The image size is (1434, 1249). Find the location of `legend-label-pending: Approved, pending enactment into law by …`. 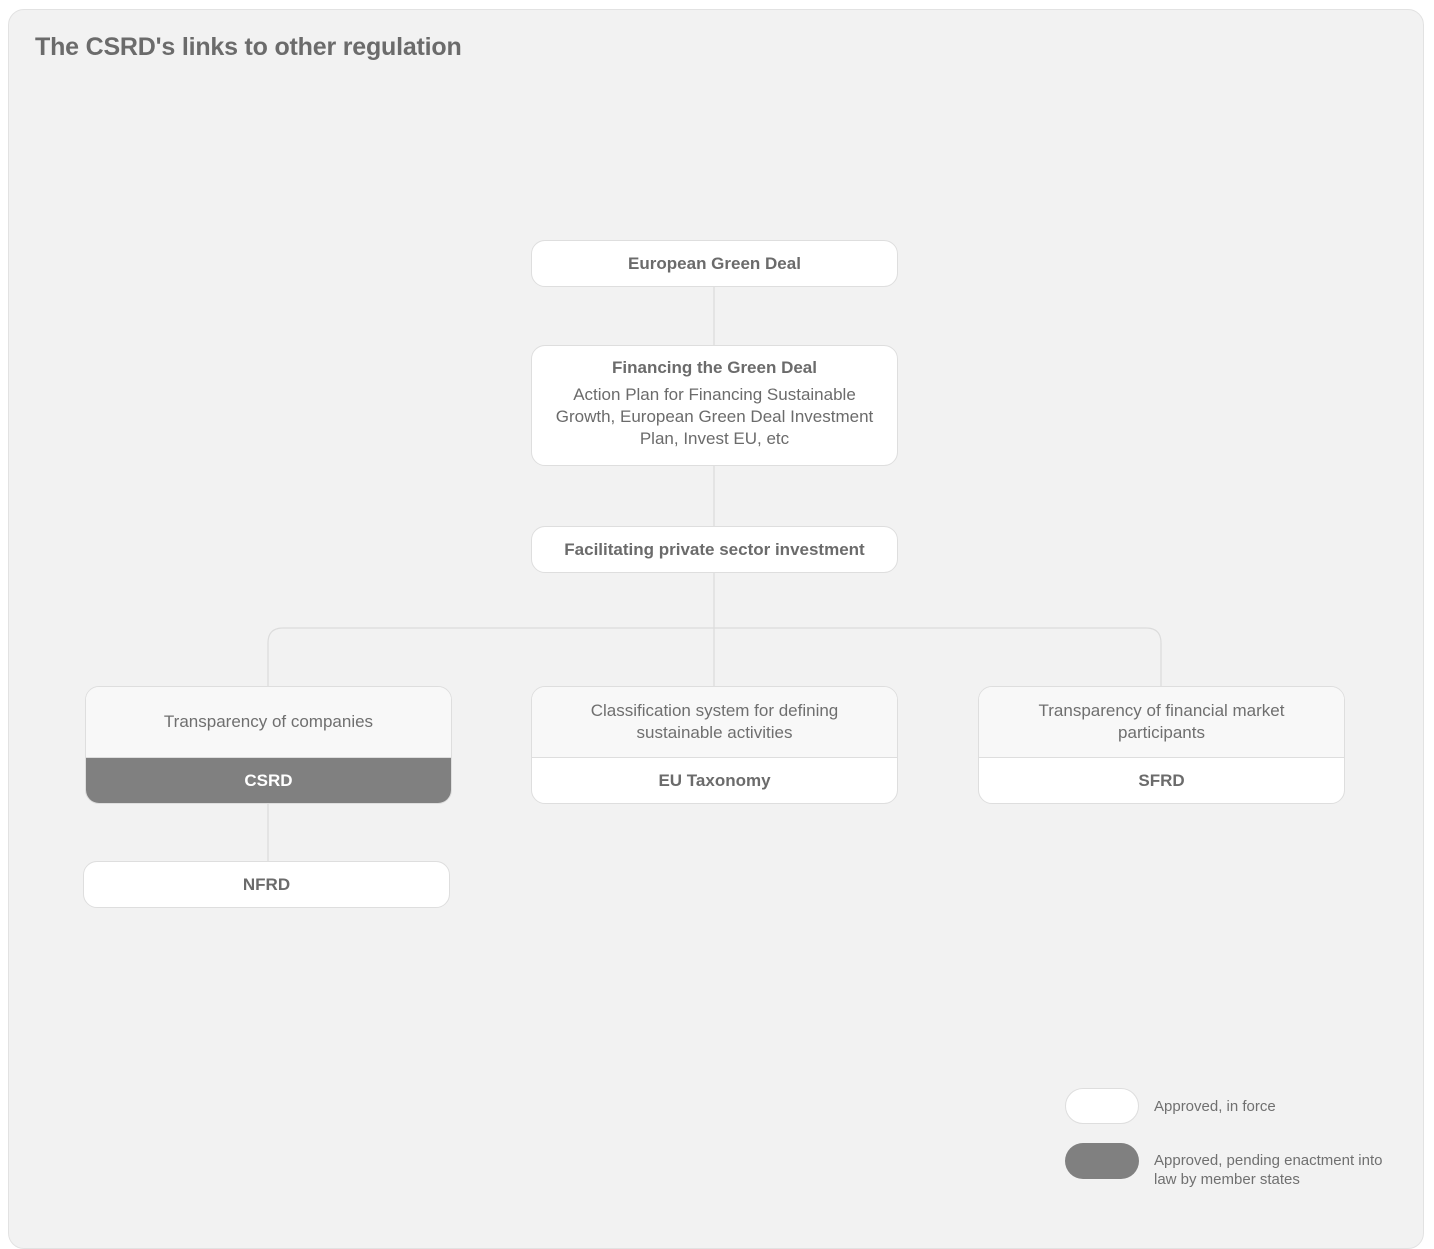

legend-label-pending: Approved, pending enactment into law by … is located at coordinates (1268, 1170).